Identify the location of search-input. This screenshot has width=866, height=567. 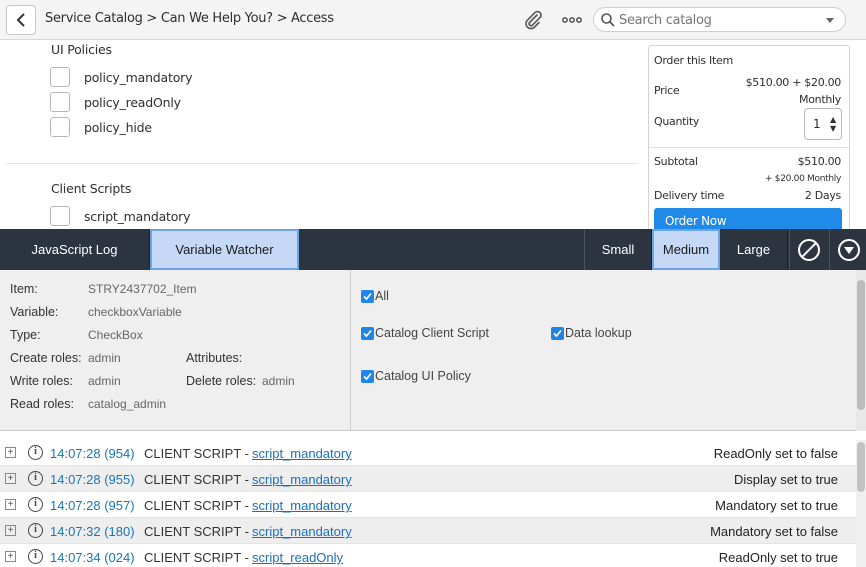
(719, 20).